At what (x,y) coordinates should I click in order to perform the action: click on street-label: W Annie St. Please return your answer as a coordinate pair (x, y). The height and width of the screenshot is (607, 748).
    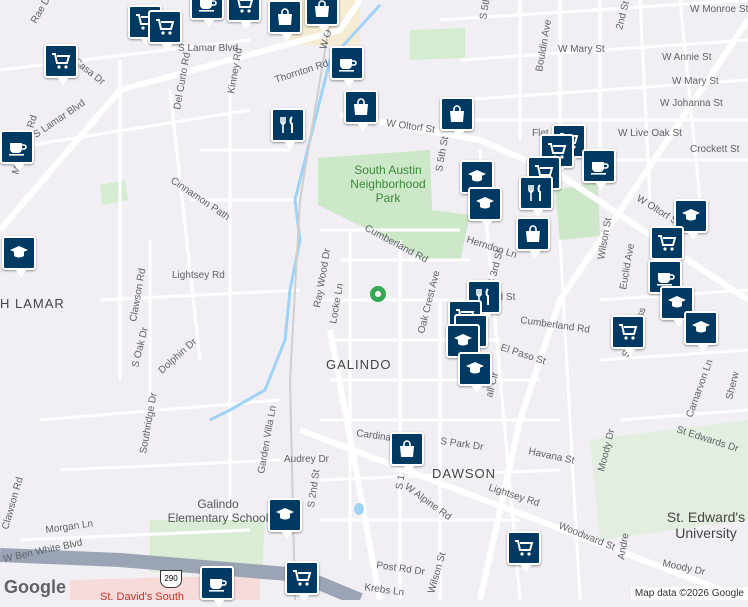
    Looking at the image, I should click on (687, 57).